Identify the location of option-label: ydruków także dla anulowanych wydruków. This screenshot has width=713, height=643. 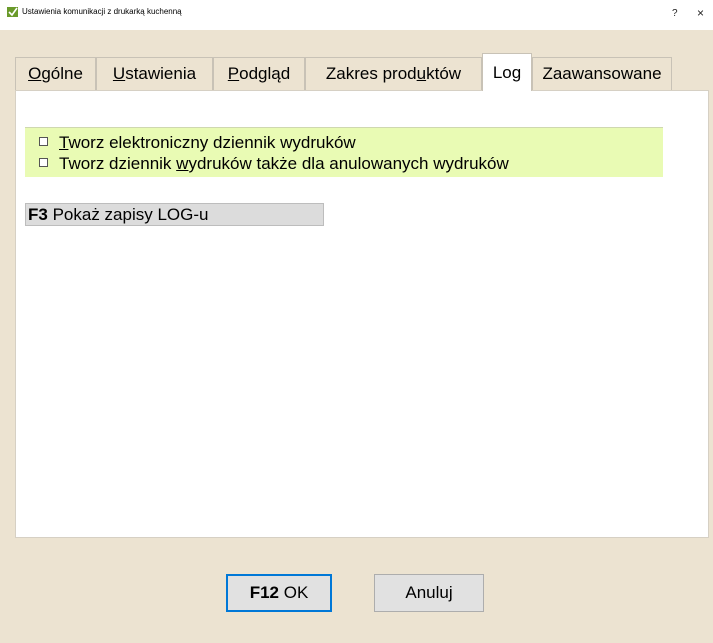
(348, 163).